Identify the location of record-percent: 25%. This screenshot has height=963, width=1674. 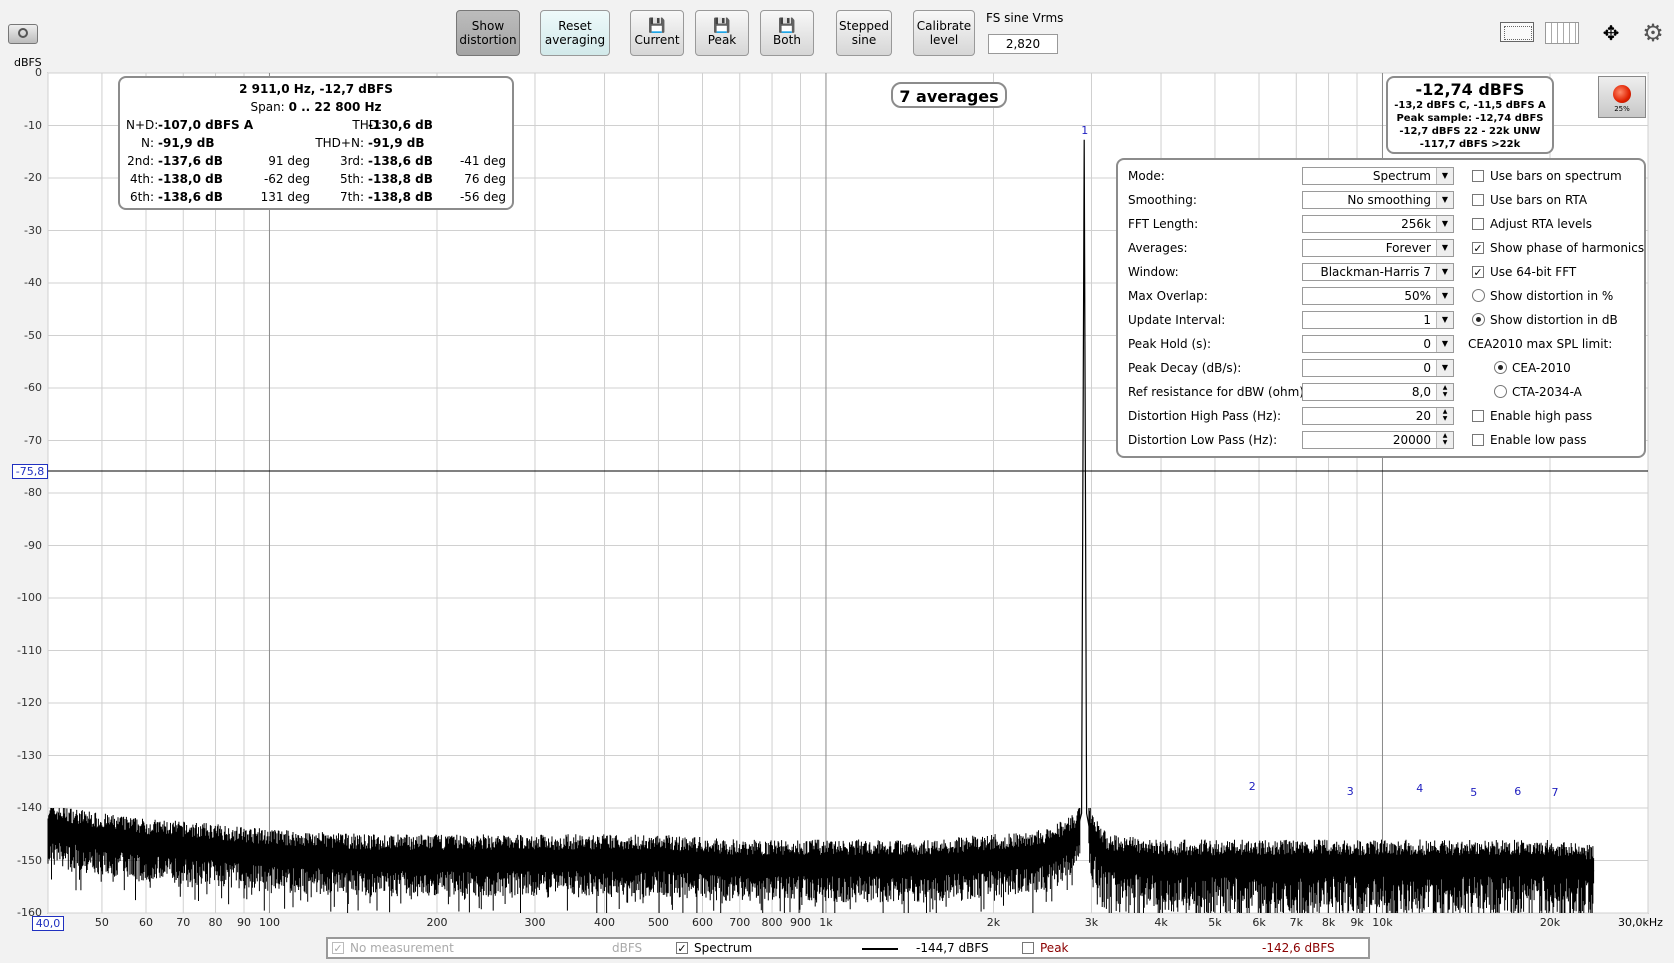
(1622, 109).